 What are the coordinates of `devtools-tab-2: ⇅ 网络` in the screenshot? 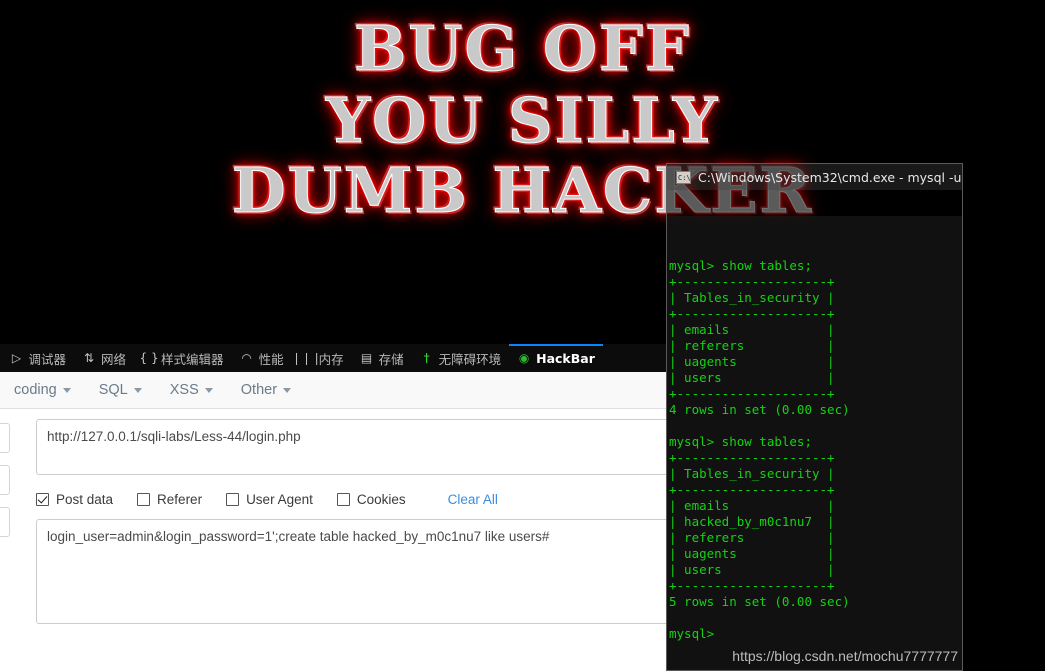 It's located at (104, 358).